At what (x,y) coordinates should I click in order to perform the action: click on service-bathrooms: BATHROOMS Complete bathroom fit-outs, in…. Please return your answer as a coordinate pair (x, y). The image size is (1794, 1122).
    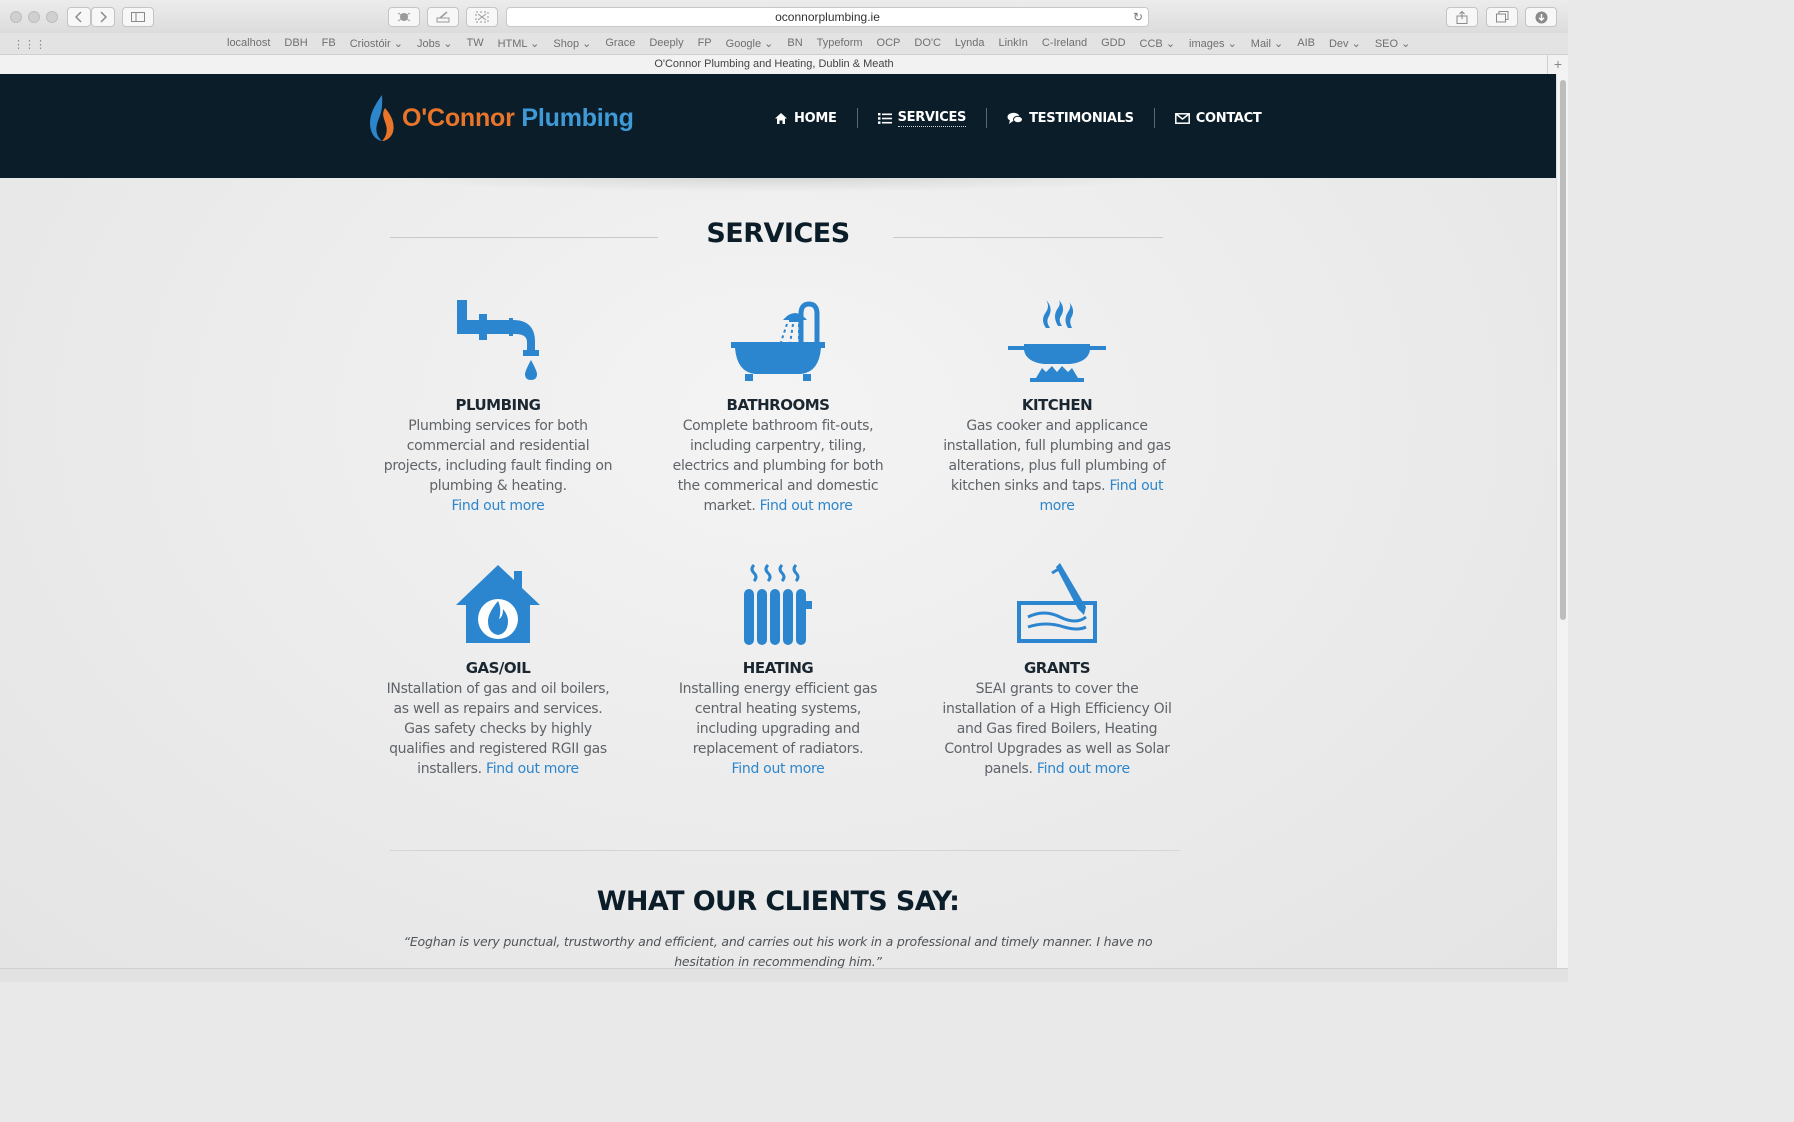
    Looking at the image, I should click on (778, 403).